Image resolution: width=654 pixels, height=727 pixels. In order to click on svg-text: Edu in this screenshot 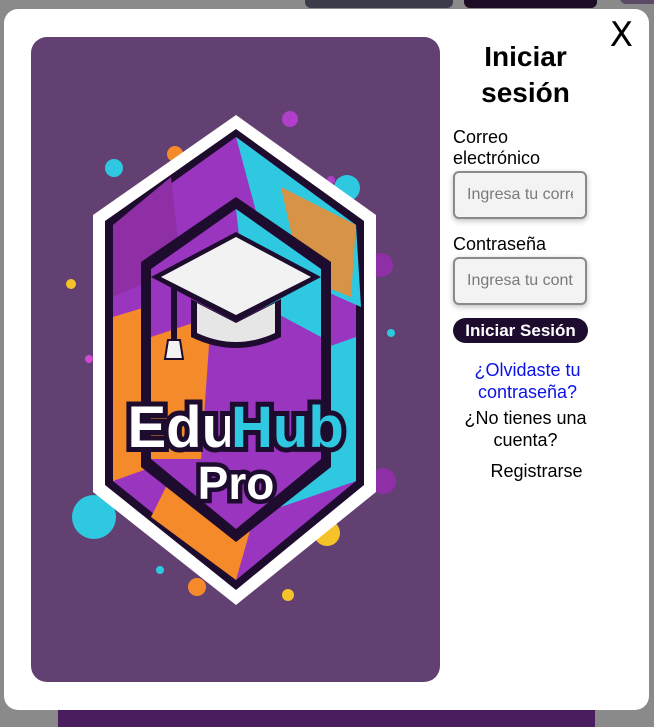, I will do `click(182, 427)`.